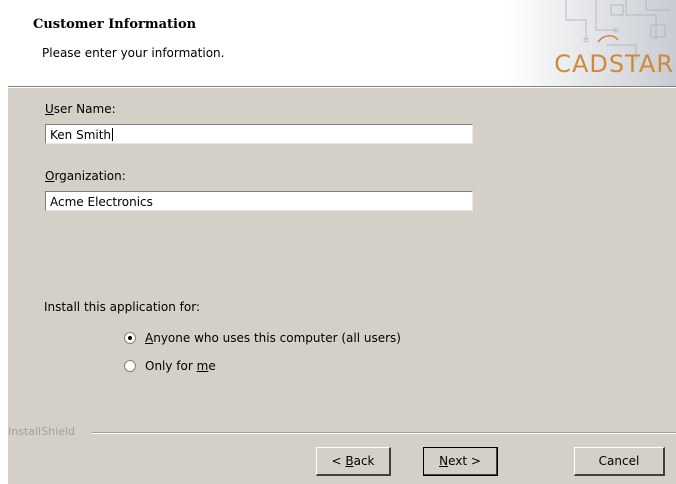 The height and width of the screenshot is (484, 676). I want to click on organization-field: Acme Electronics, so click(259, 201).